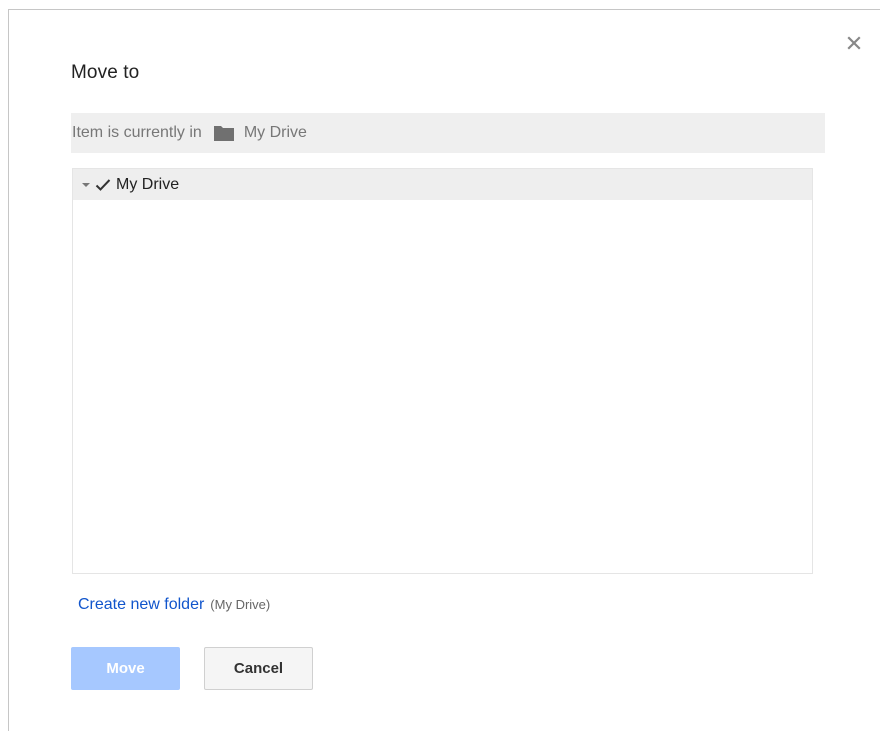 The width and height of the screenshot is (880, 731). I want to click on triangle-down-icon, so click(86, 185).